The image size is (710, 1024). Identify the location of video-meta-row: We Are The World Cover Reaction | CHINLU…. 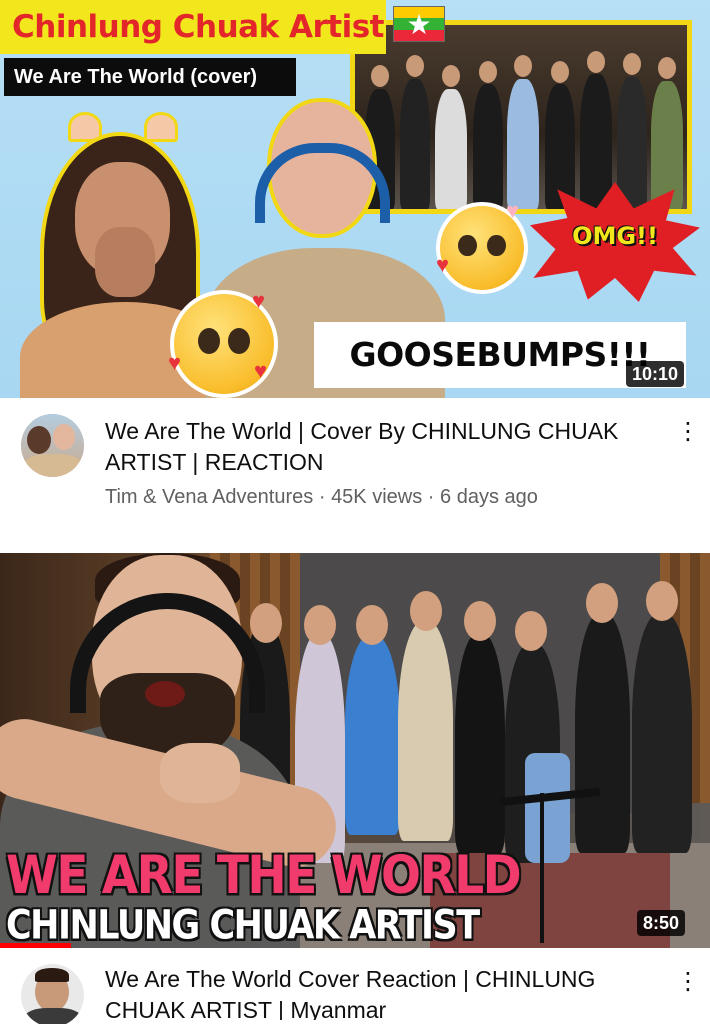
(355, 986).